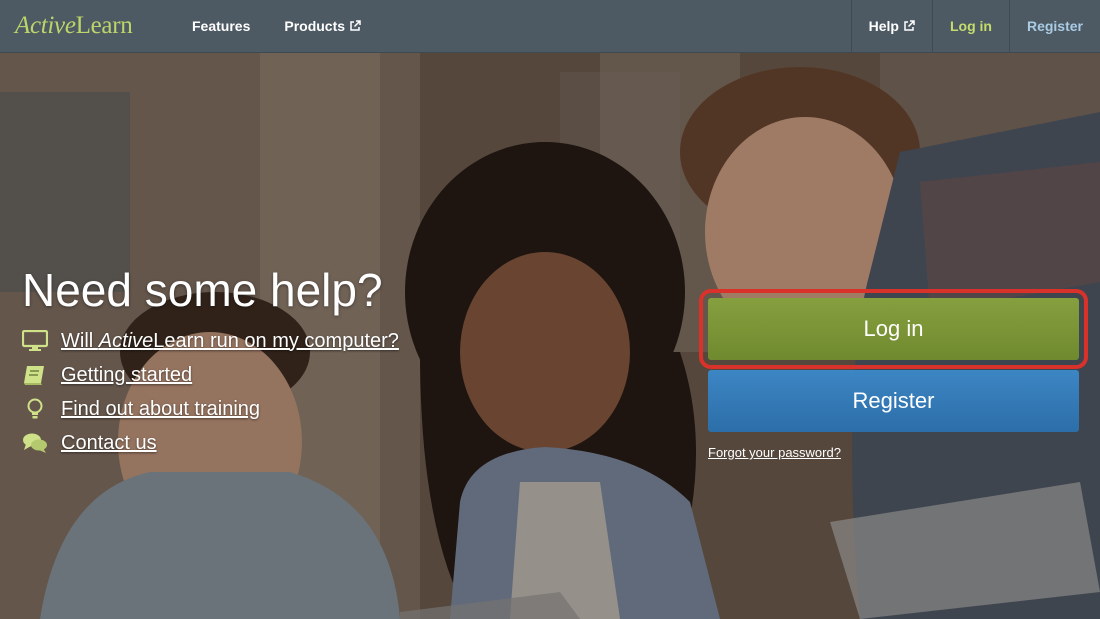 Image resolution: width=1100 pixels, height=619 pixels. What do you see at coordinates (276, 340) in the screenshot?
I see `help-link-computer-post: Learn run on my computer?` at bounding box center [276, 340].